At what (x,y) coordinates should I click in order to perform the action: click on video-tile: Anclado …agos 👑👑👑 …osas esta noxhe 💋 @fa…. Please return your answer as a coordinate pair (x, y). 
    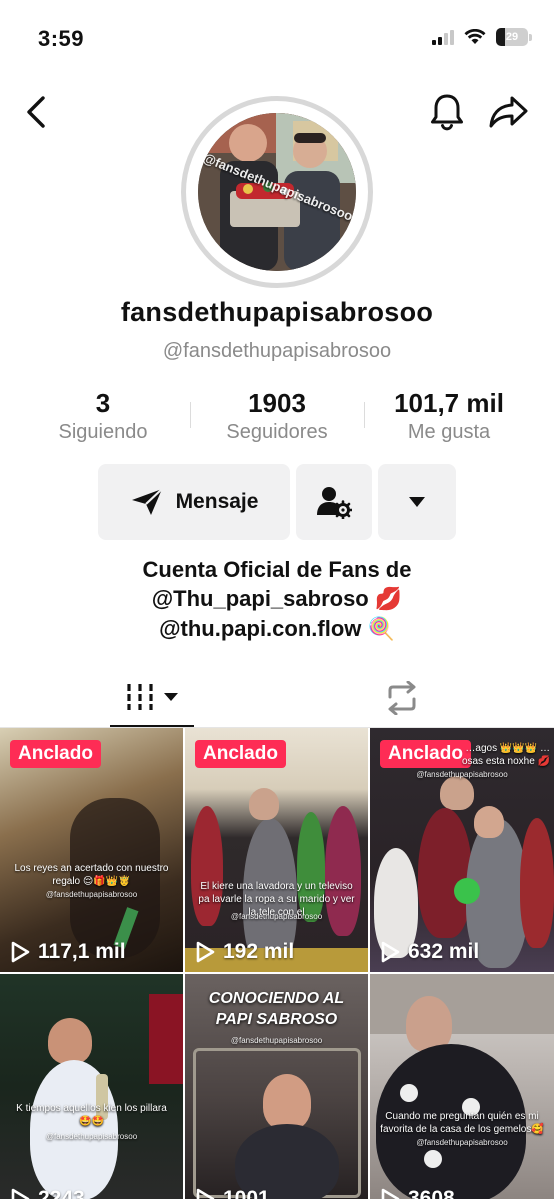
    Looking at the image, I should click on (462, 850).